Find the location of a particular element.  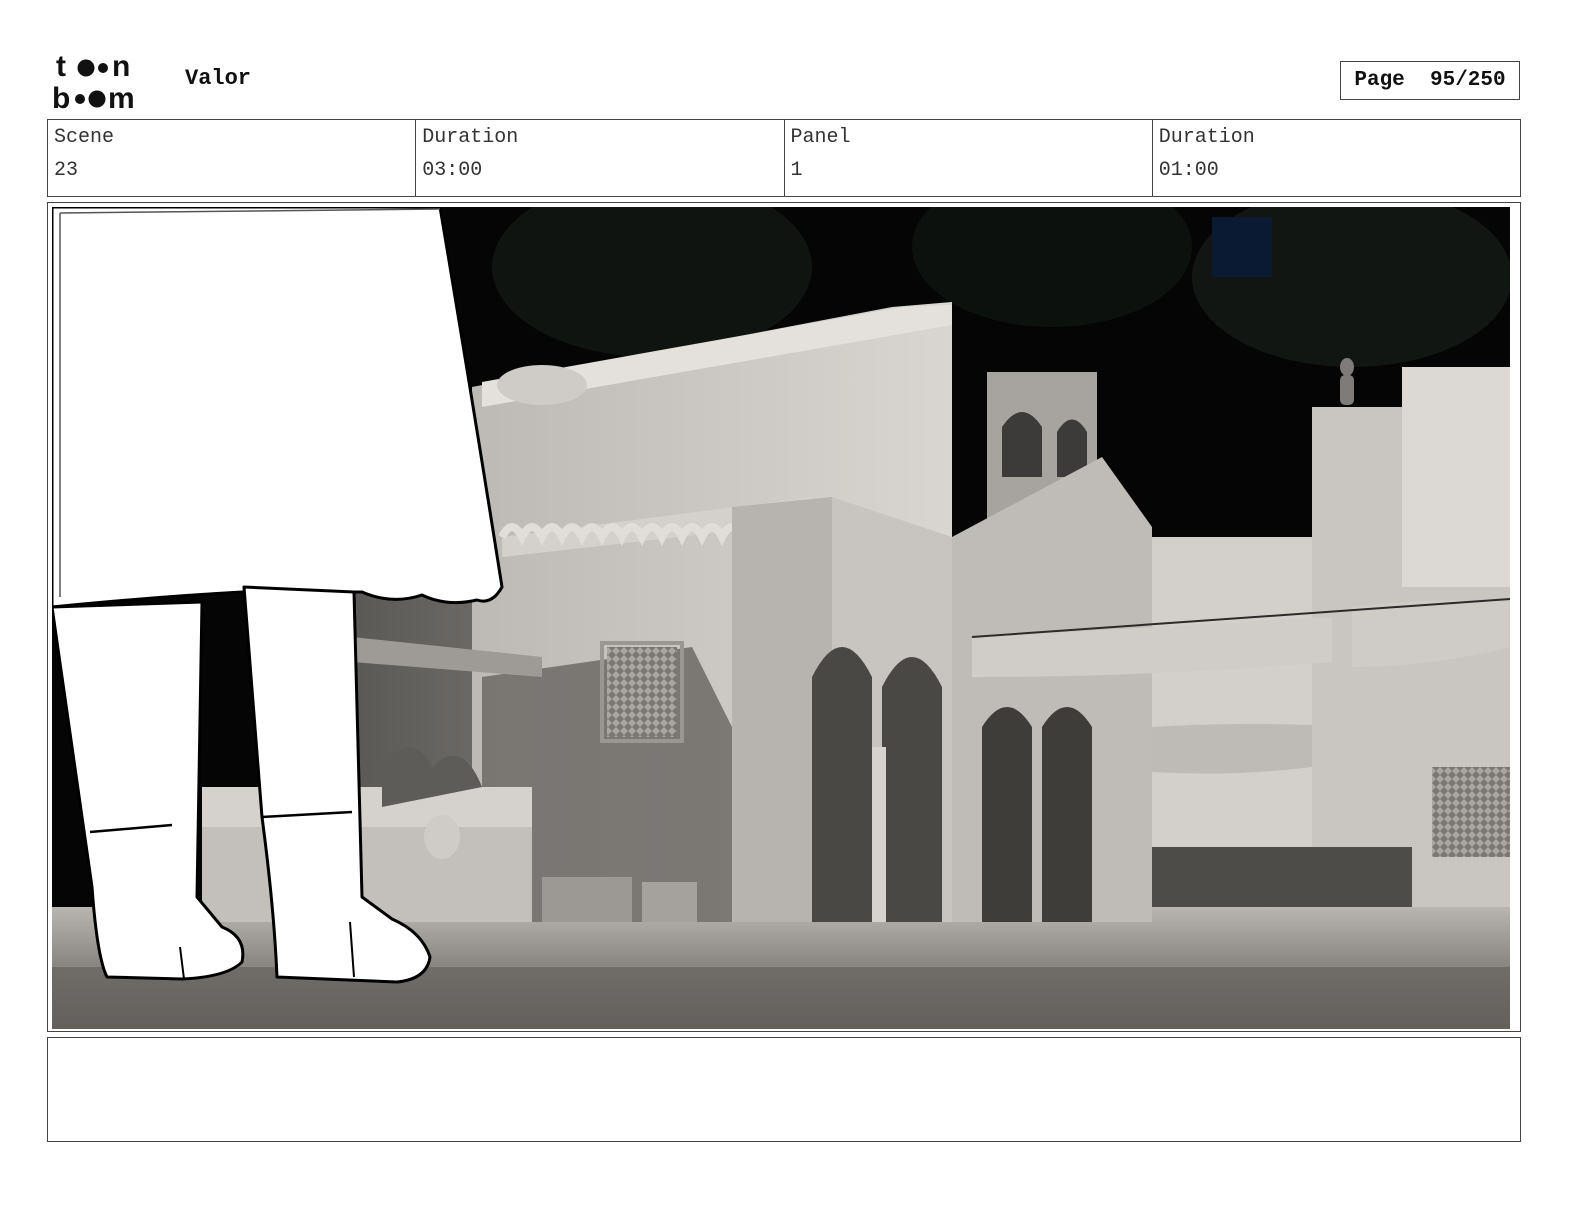

scene-duration-label: Duration is located at coordinates (470, 137).